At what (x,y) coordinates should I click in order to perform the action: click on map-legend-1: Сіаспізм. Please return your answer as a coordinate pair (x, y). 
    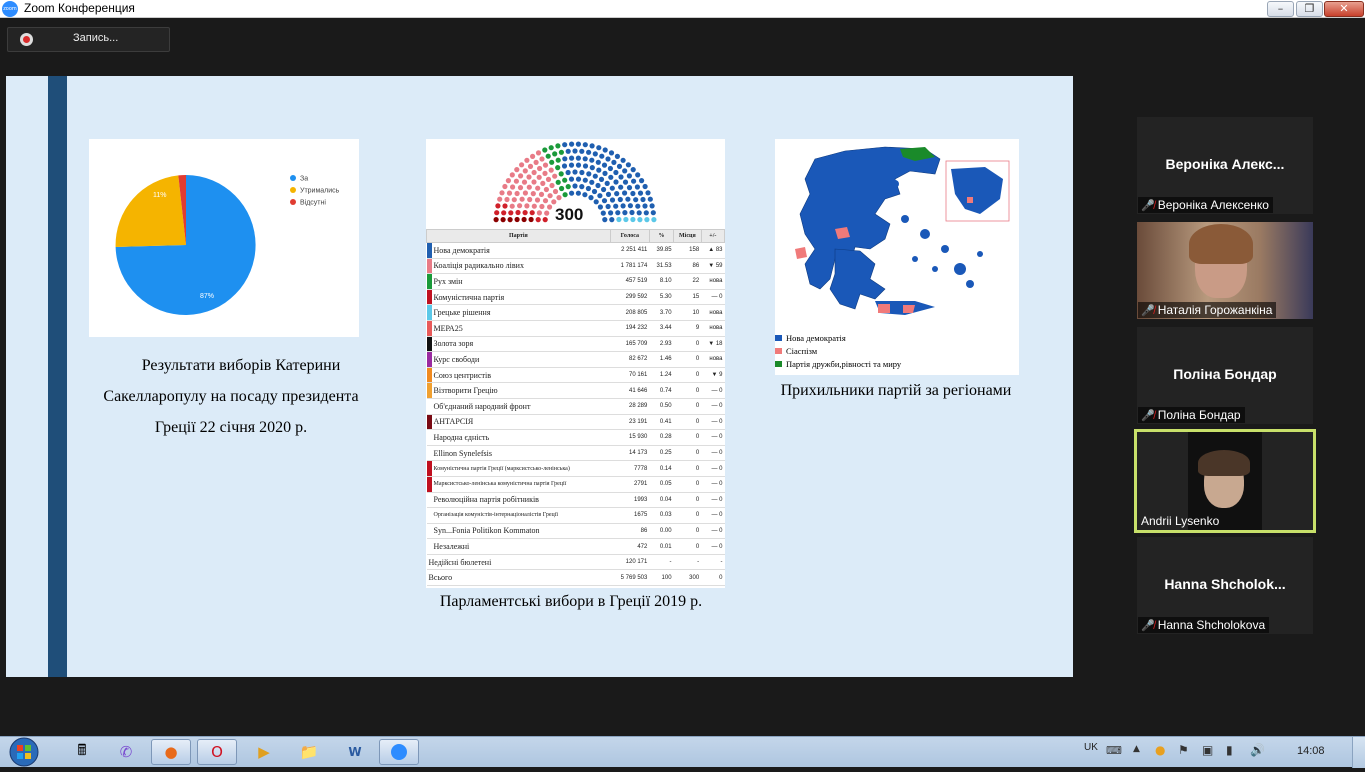
    Looking at the image, I should click on (802, 351).